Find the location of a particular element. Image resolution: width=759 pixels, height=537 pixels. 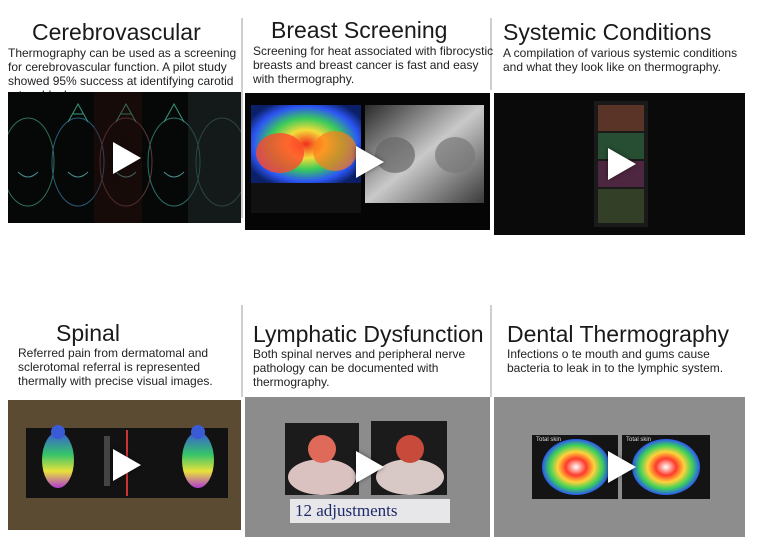

card-title: Cerebrovascular is located at coordinates (116, 32).